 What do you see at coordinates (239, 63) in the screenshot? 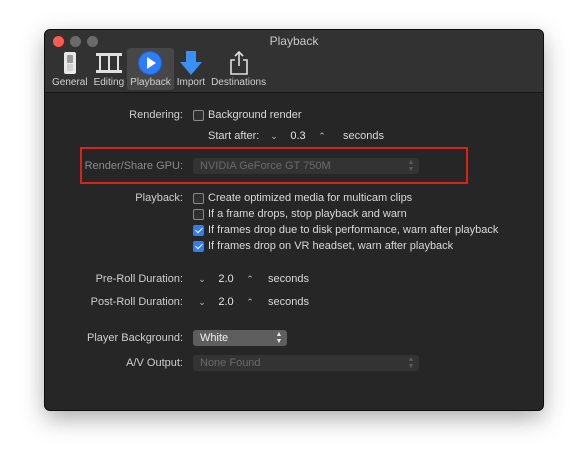
I see `destinations-share-icon` at bounding box center [239, 63].